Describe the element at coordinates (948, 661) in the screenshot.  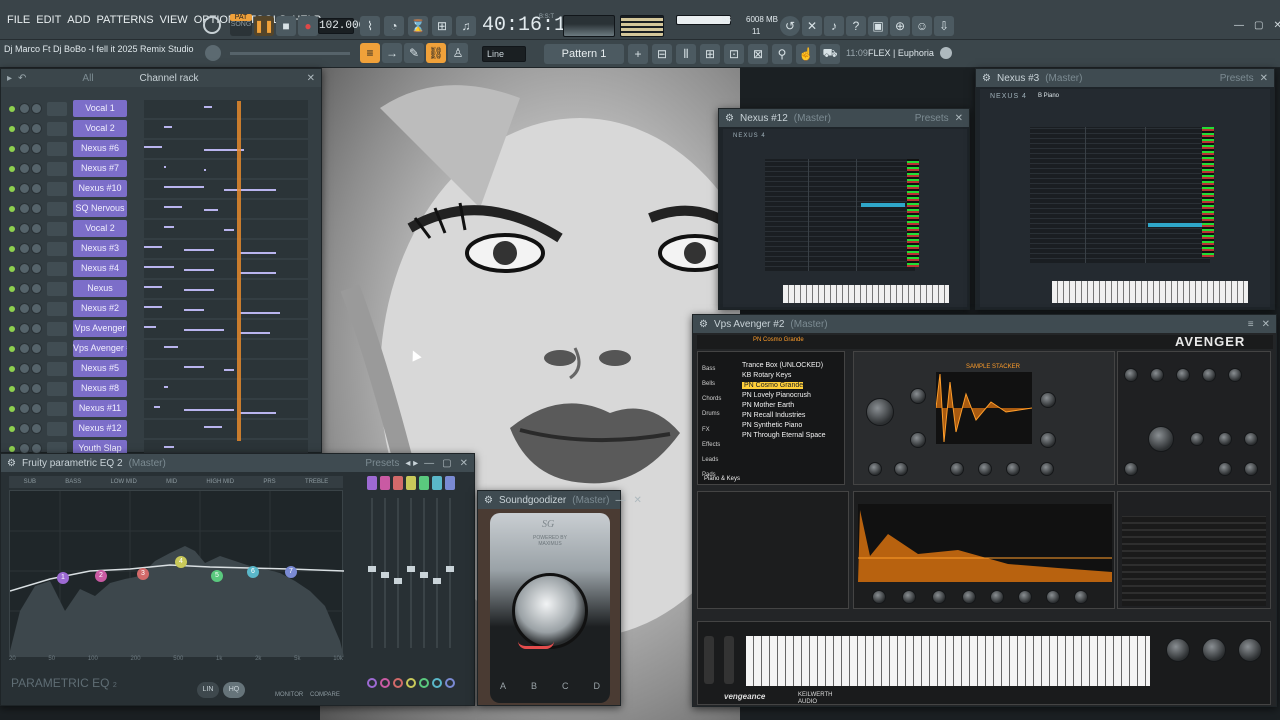
I see `avenger-keyboard` at that location.